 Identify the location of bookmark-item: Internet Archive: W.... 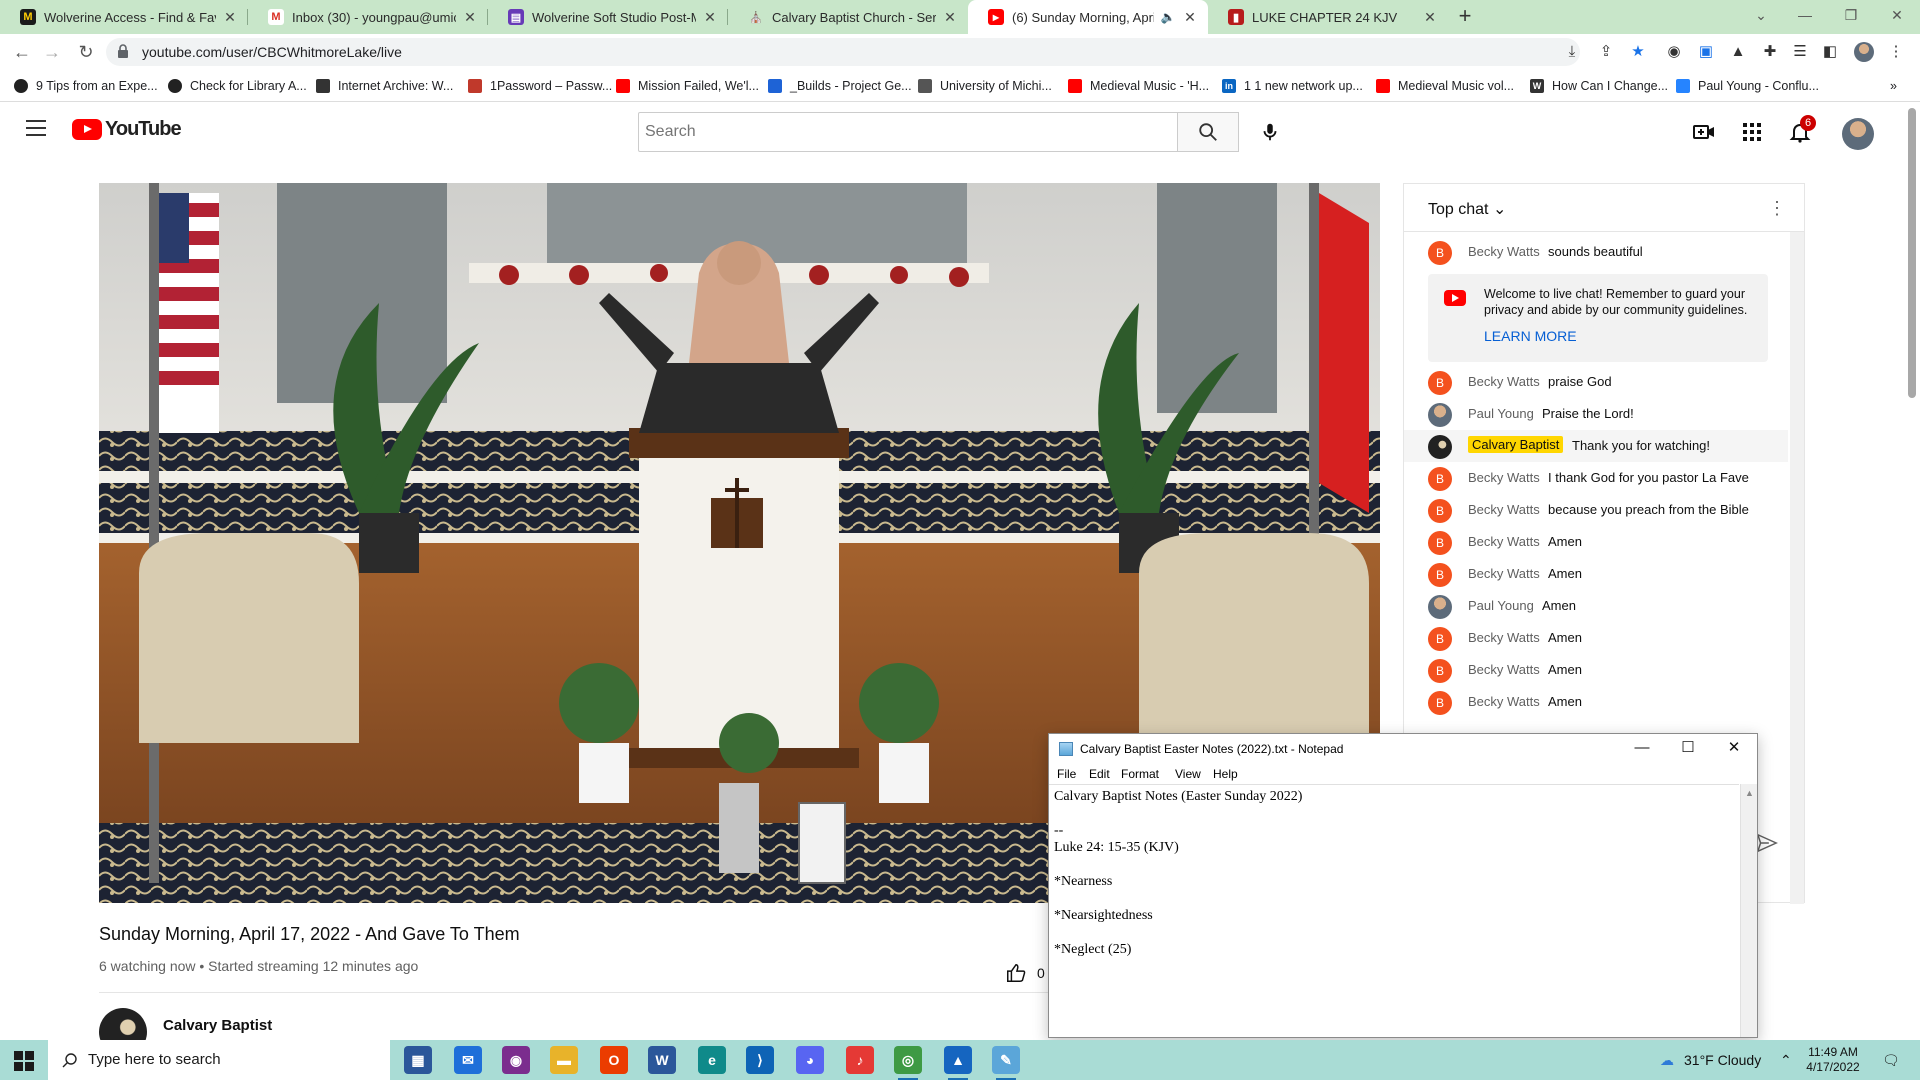
(384, 86).